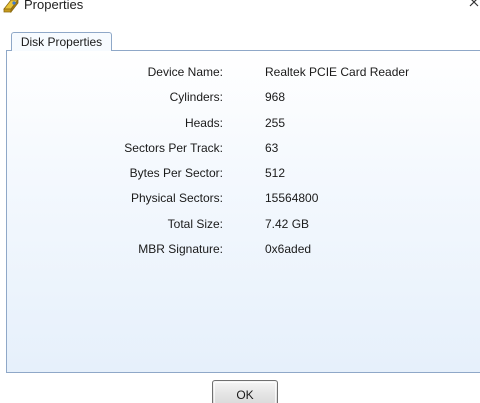 The image size is (480, 403). I want to click on property-row-device-name: Device Name: Realtek PCIE Card Reader, so click(240, 73).